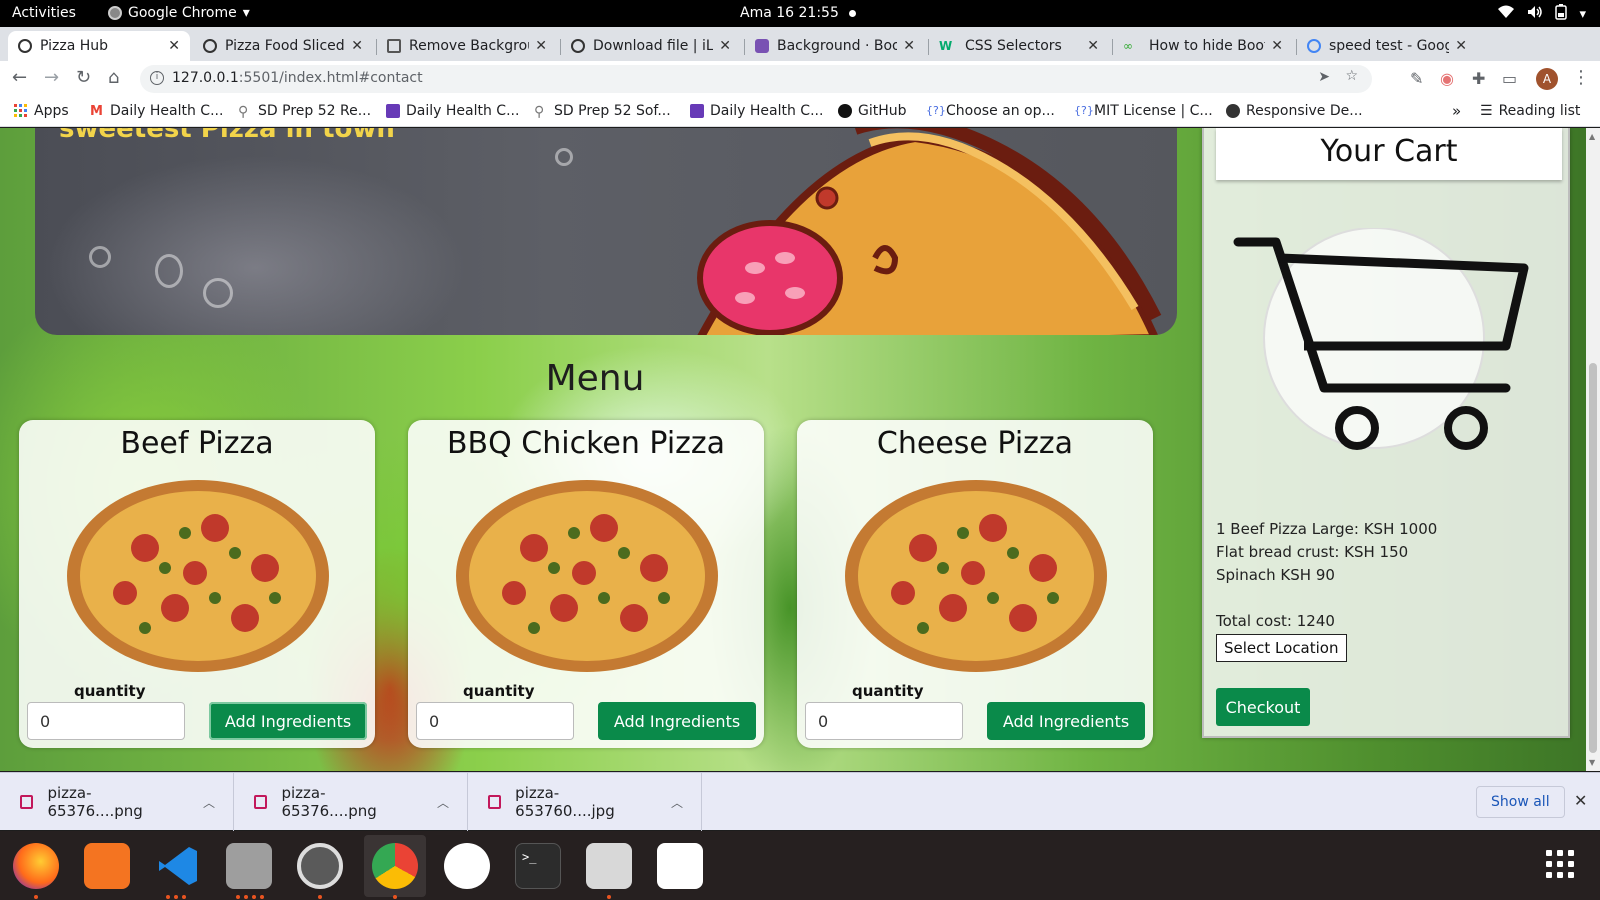 The height and width of the screenshot is (900, 1600). I want to click on bookmark-star-icon: ☆, so click(1351, 76).